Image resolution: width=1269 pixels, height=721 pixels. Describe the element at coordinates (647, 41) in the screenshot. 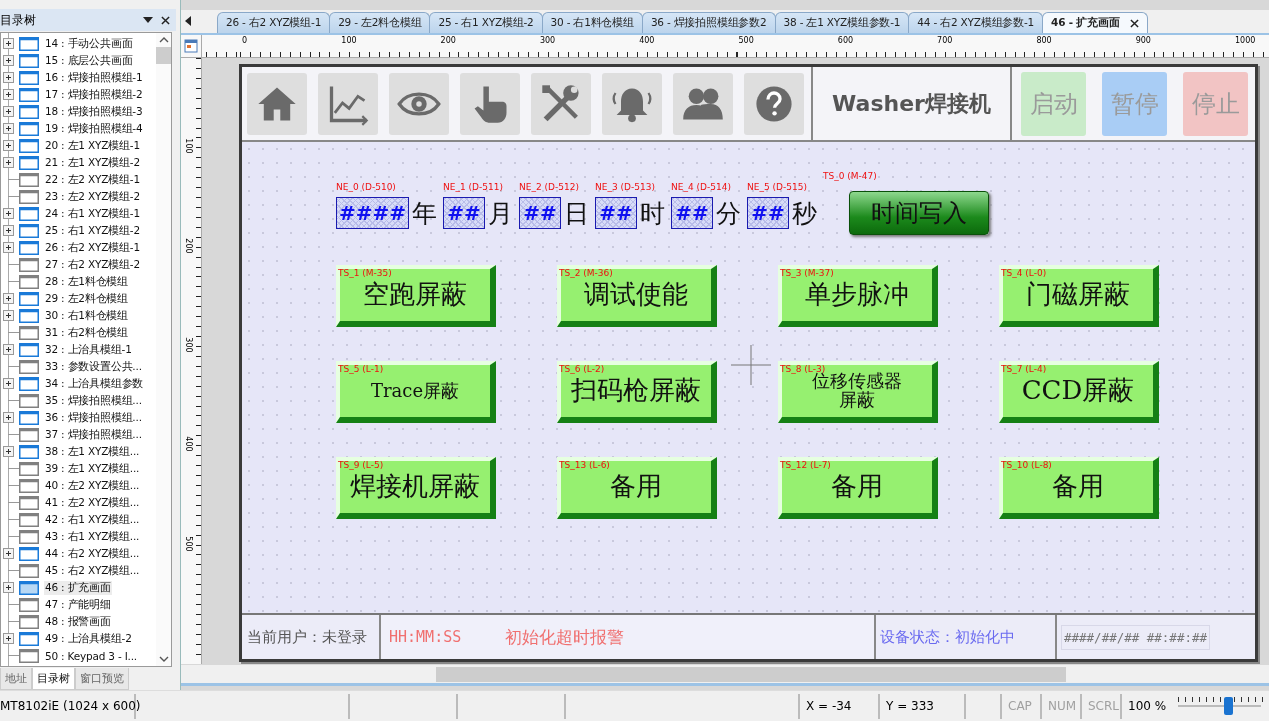

I see `ruler-label: 400` at that location.